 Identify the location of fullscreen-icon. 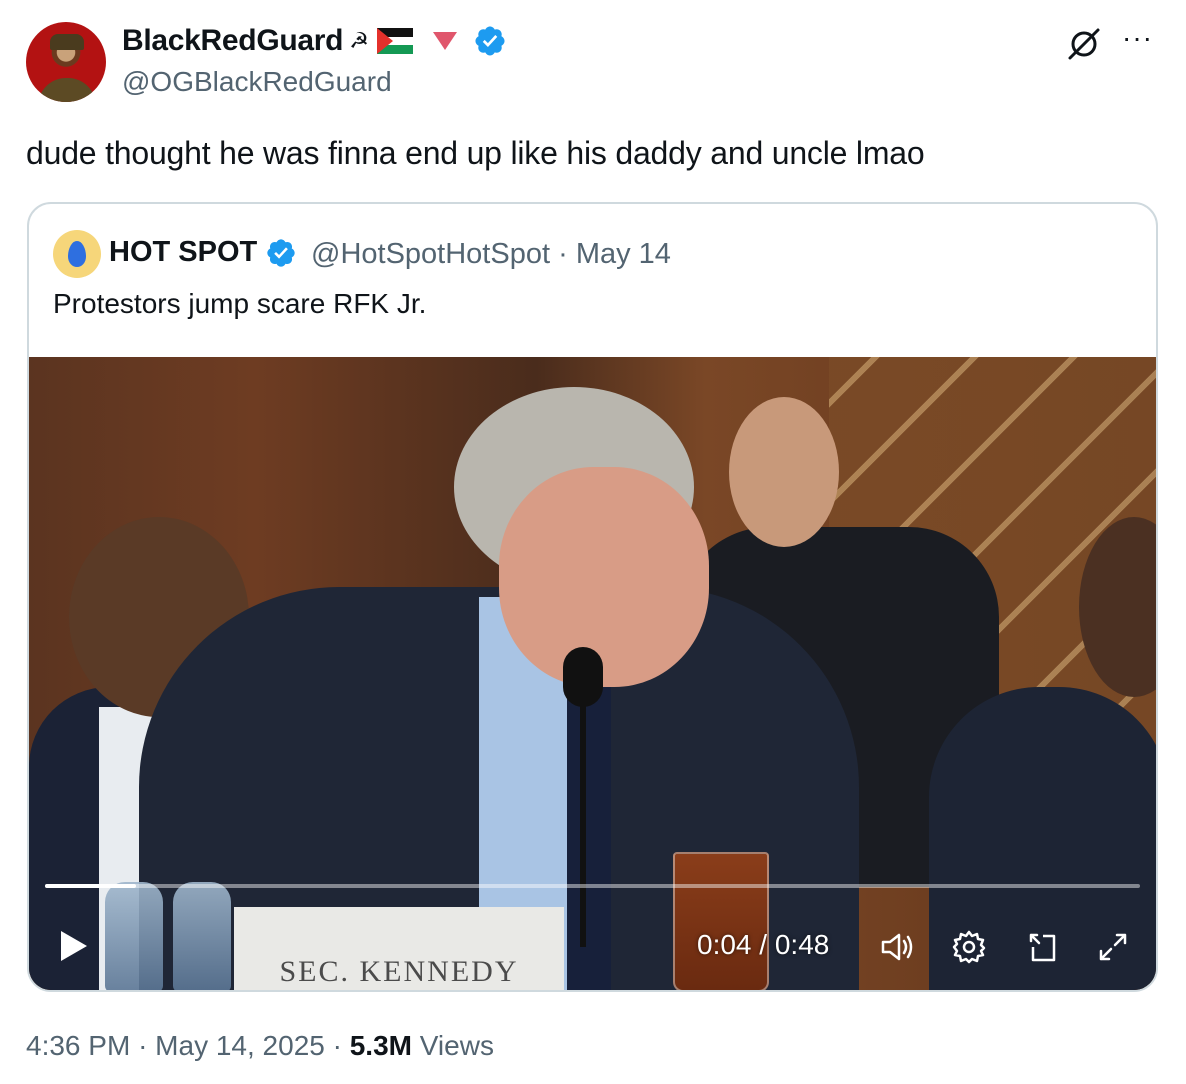
(1113, 947).